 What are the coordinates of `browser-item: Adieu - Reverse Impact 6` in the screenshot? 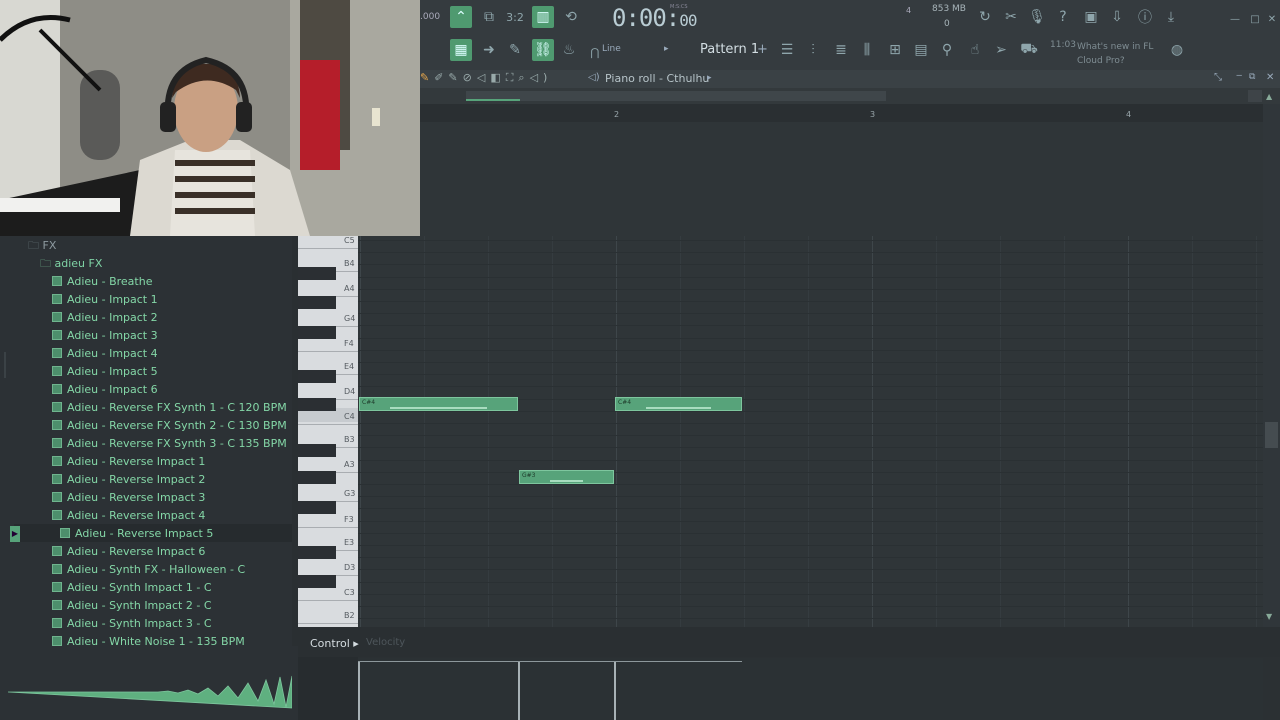 It's located at (128, 551).